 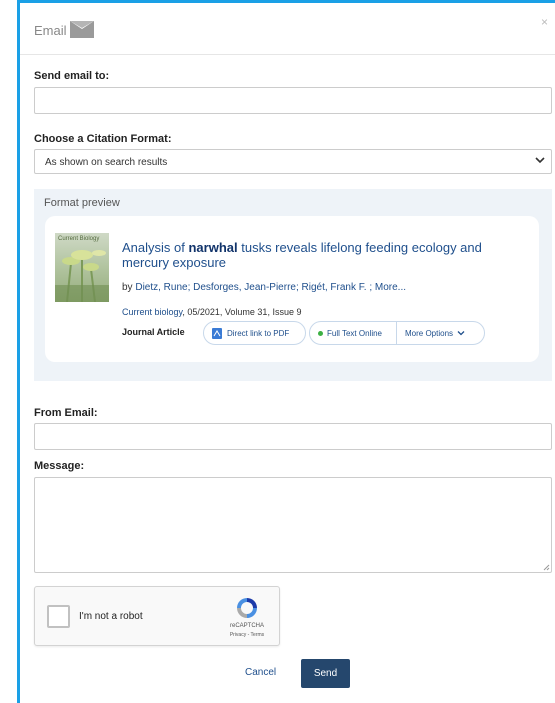 I want to click on cancel-button: Cancel, so click(x=260, y=672).